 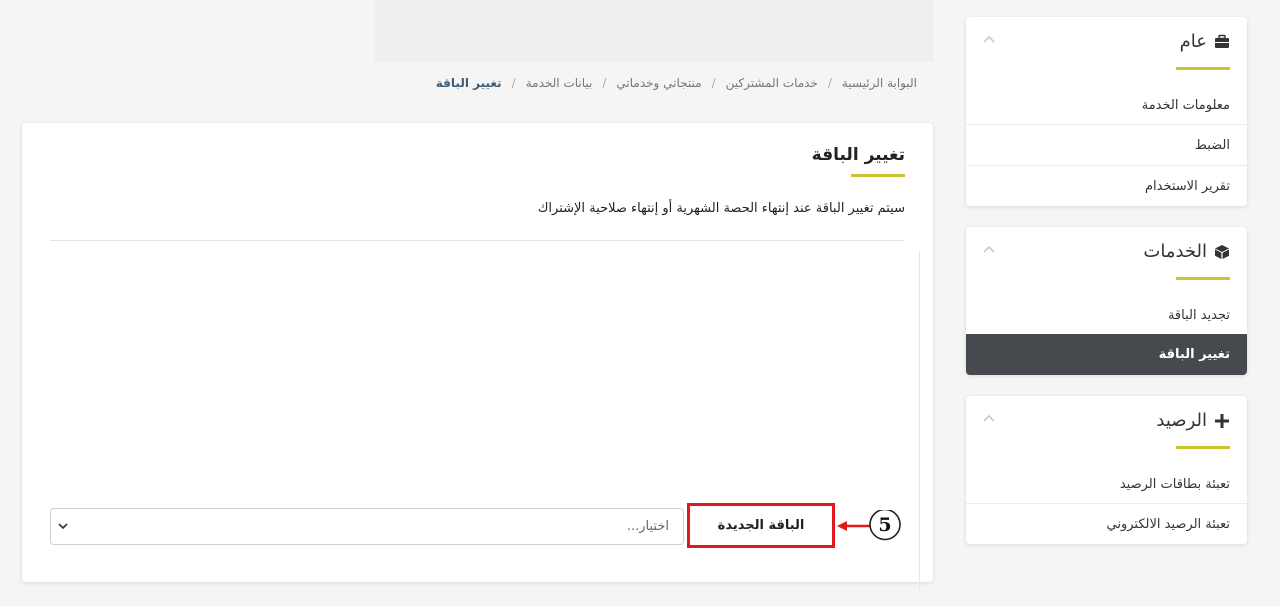 What do you see at coordinates (1106, 144) in the screenshot?
I see `sidebar-item-settings: الضبط` at bounding box center [1106, 144].